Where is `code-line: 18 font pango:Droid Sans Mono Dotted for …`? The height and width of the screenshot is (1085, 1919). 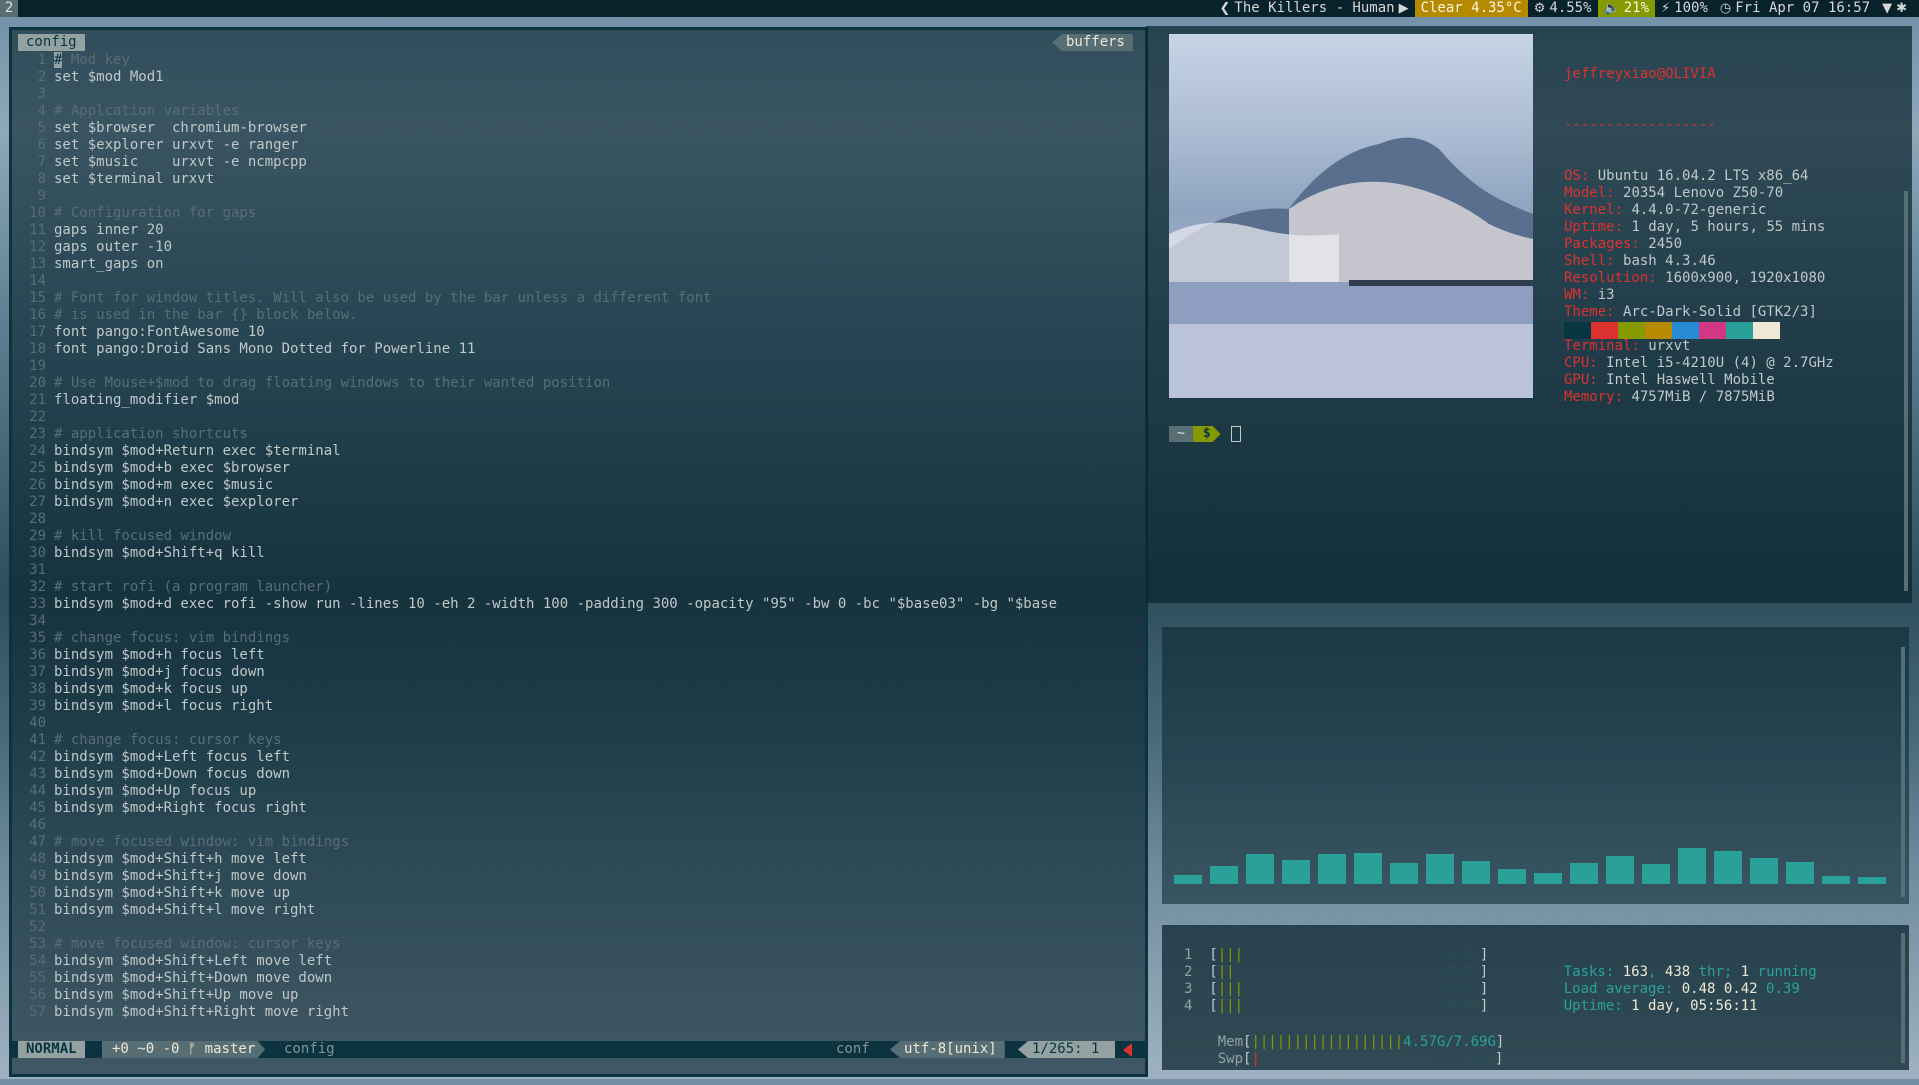 code-line: 18 font pango:Droid Sans Mono Dotted for … is located at coordinates (578, 349).